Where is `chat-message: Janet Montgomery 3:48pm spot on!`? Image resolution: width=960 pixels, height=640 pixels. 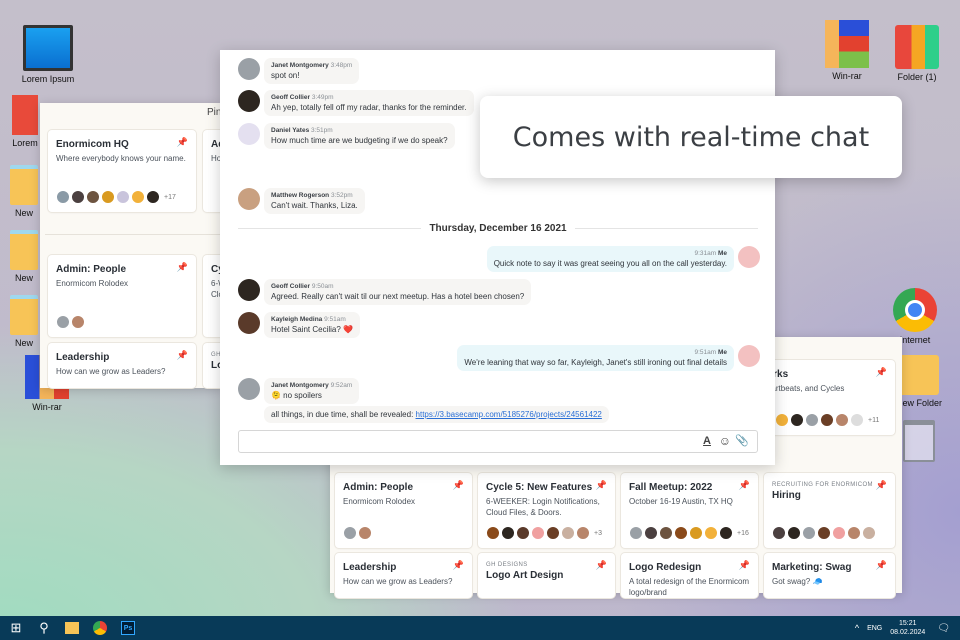 chat-message: Janet Montgomery 3:48pm spot on! is located at coordinates (299, 71).